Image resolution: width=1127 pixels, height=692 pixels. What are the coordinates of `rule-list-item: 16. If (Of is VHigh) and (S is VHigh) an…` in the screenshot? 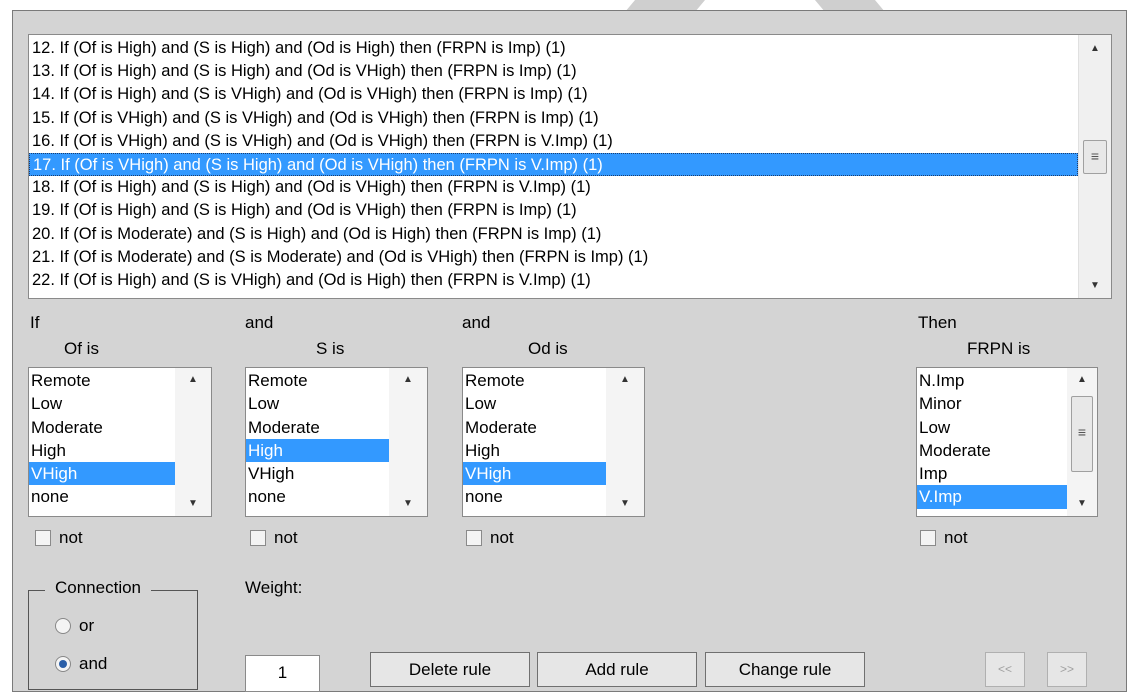 It's located at (553, 141).